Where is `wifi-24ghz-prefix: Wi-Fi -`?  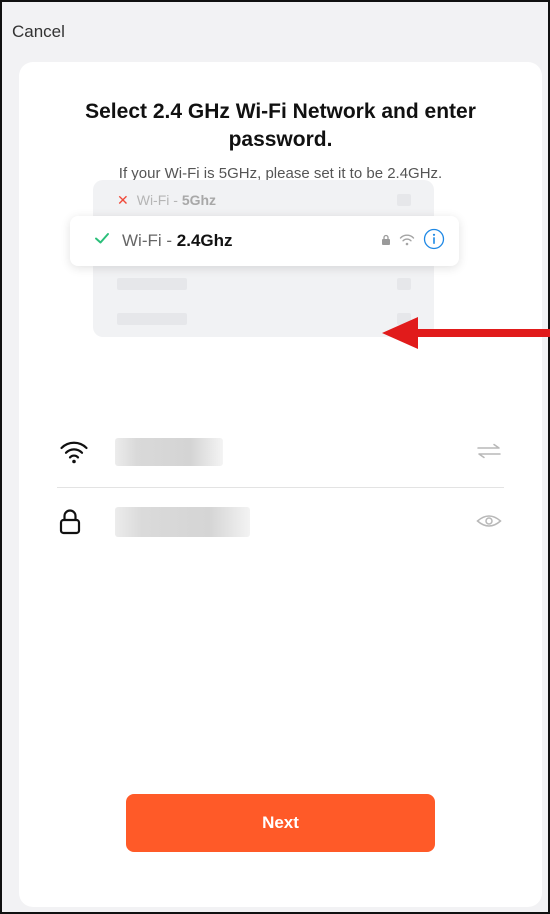
wifi-24ghz-prefix: Wi-Fi - is located at coordinates (149, 240).